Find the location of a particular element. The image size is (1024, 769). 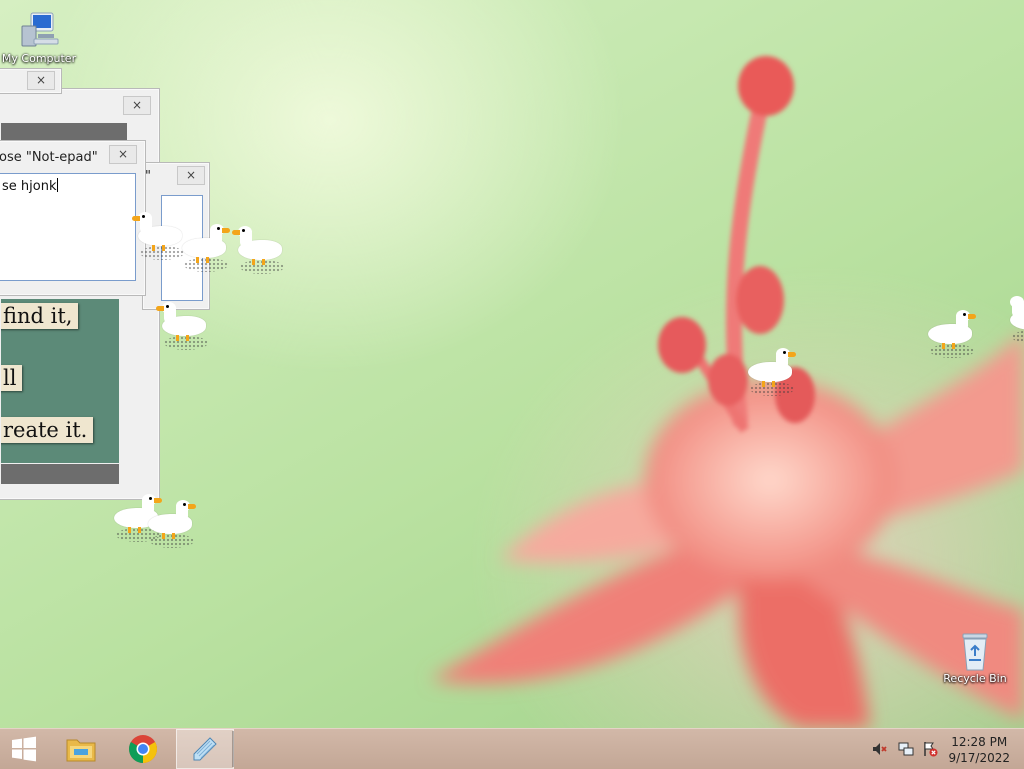

start-button is located at coordinates (24, 749).